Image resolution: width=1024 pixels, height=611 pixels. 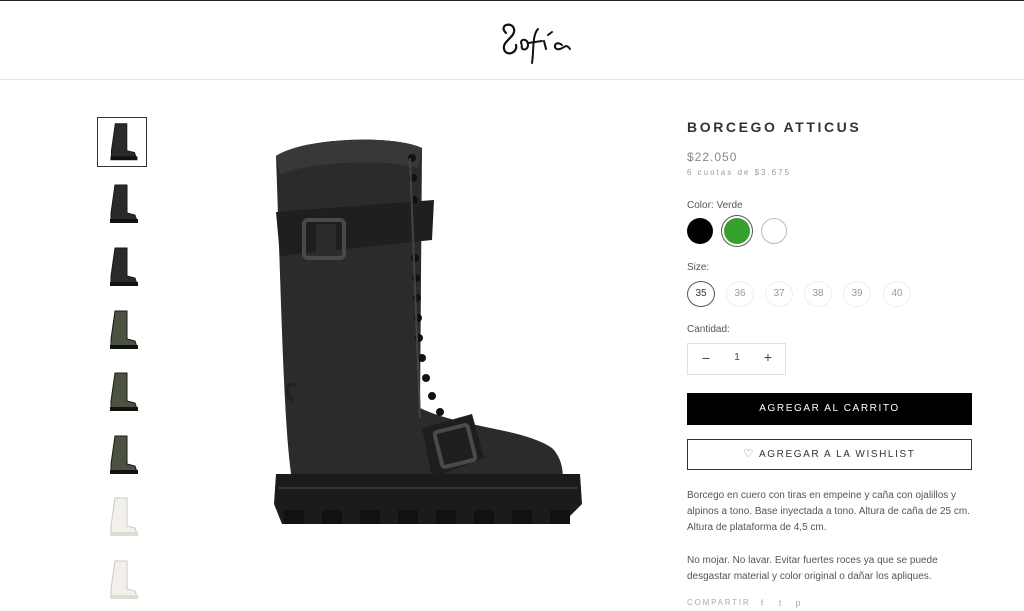 I want to click on quantity-stepper: − 1 +, so click(x=736, y=359).